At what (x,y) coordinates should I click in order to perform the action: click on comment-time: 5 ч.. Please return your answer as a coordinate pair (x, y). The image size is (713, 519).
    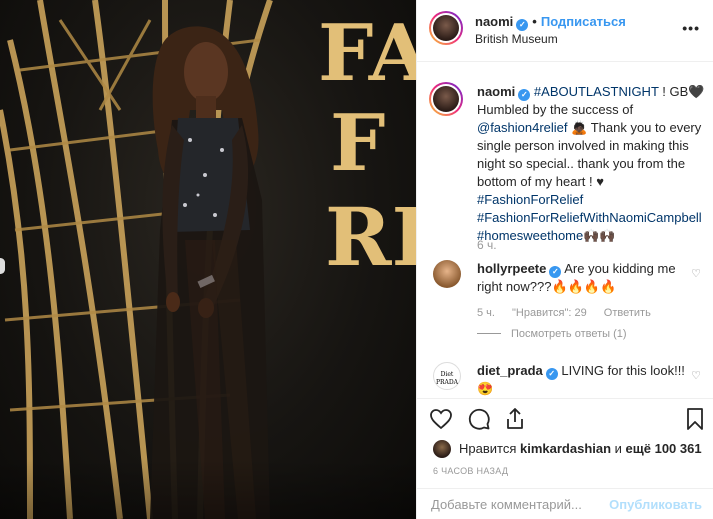
    Looking at the image, I should click on (486, 313).